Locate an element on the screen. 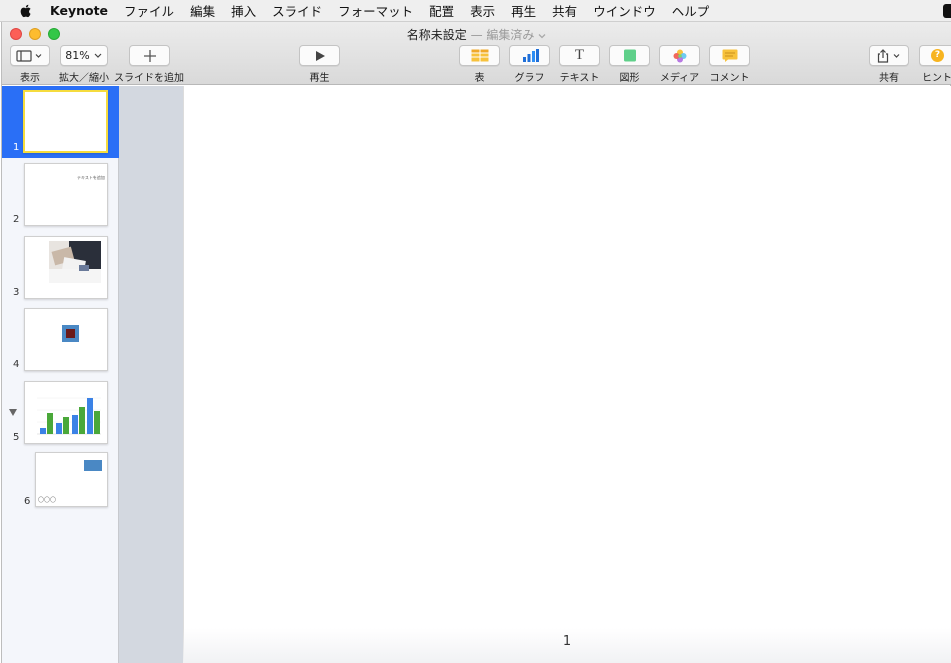 The width and height of the screenshot is (951, 663). slide-number-2: 2 is located at coordinates (16, 219).